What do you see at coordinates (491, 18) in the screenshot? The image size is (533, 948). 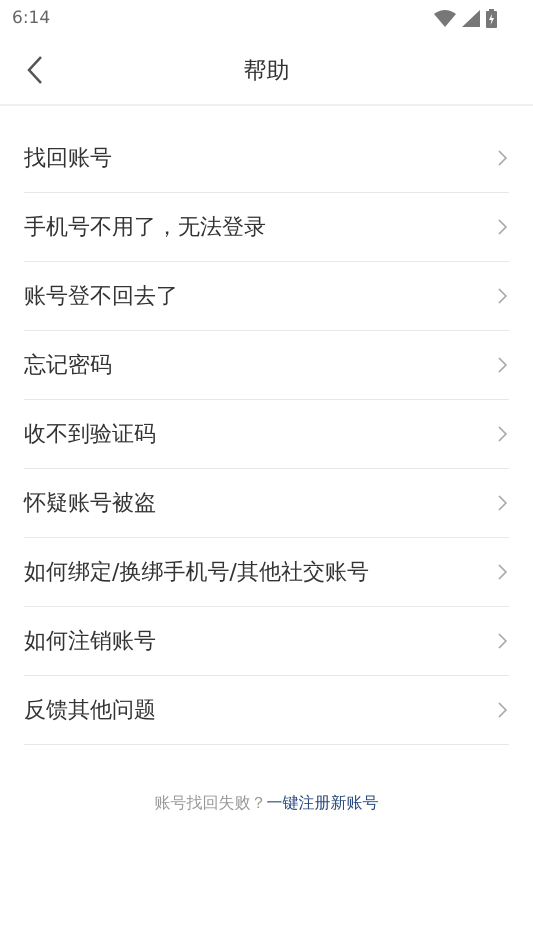 I see `battery-icon` at bounding box center [491, 18].